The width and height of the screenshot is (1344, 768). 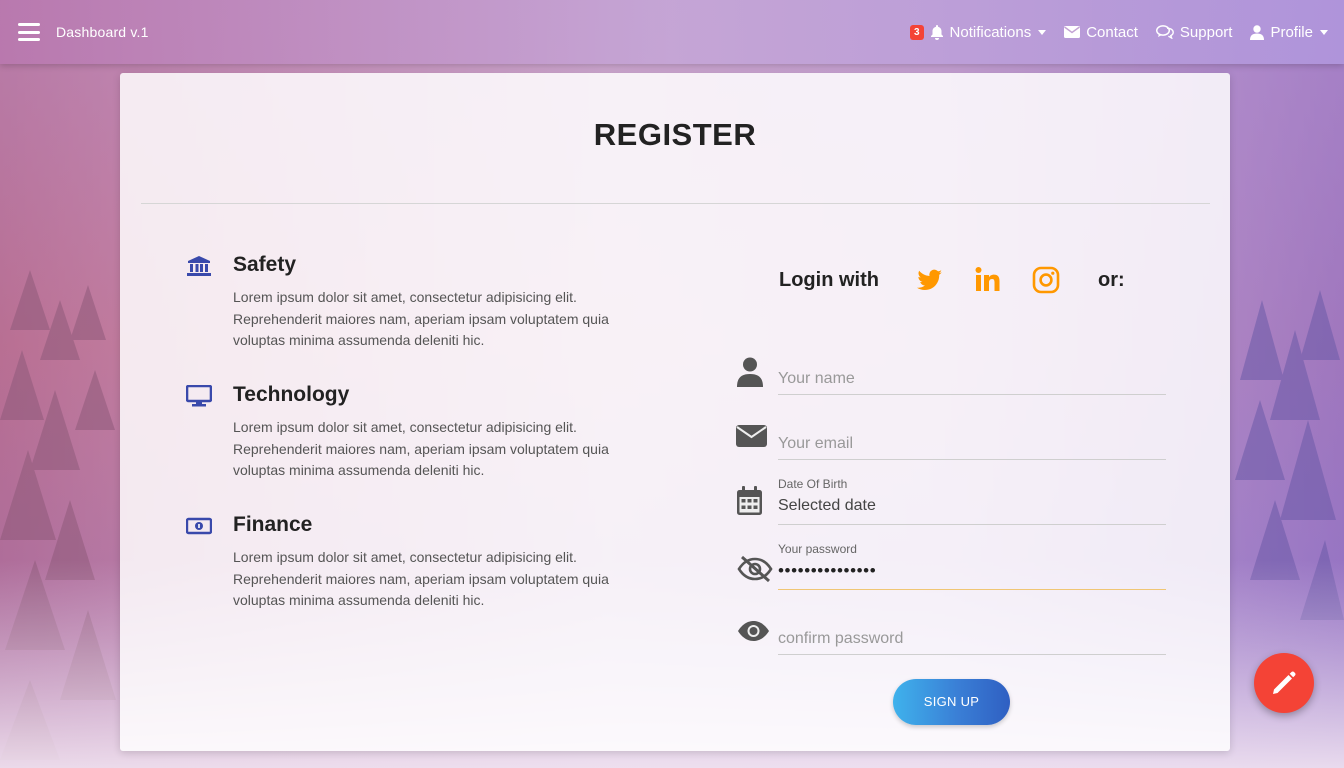 I want to click on bell-icon, so click(x=936, y=32).